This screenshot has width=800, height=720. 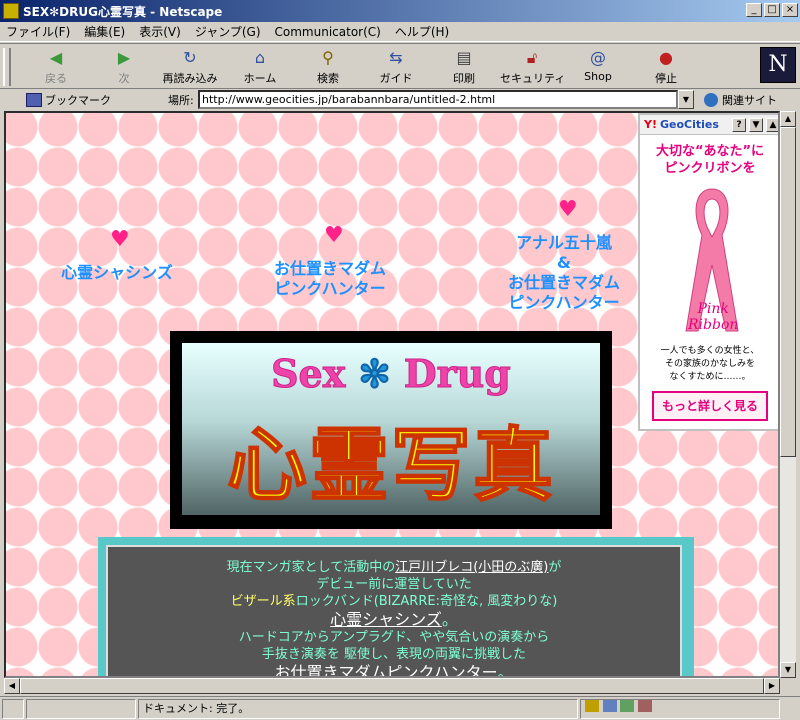 What do you see at coordinates (680, 708) in the screenshot?
I see `component-bar` at bounding box center [680, 708].